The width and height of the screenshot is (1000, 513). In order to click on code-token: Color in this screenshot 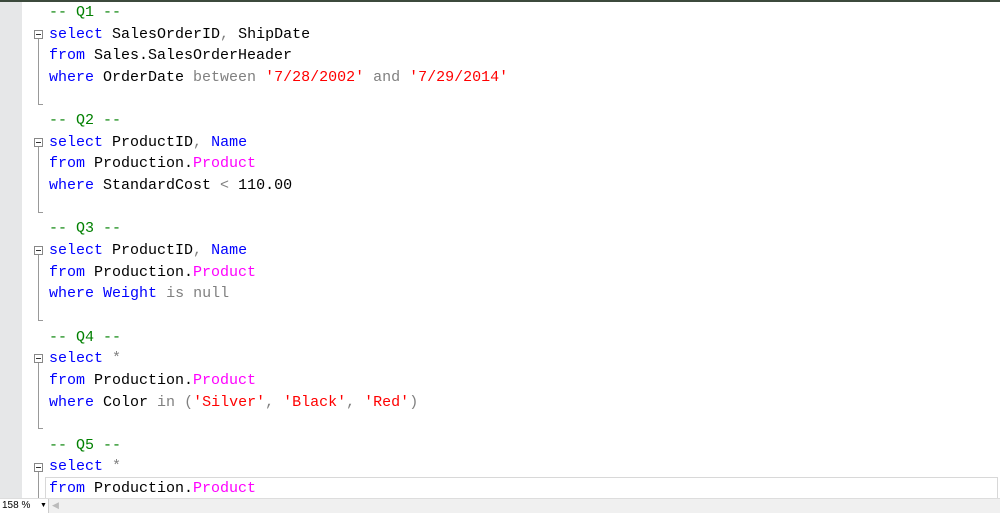, I will do `click(126, 402)`.